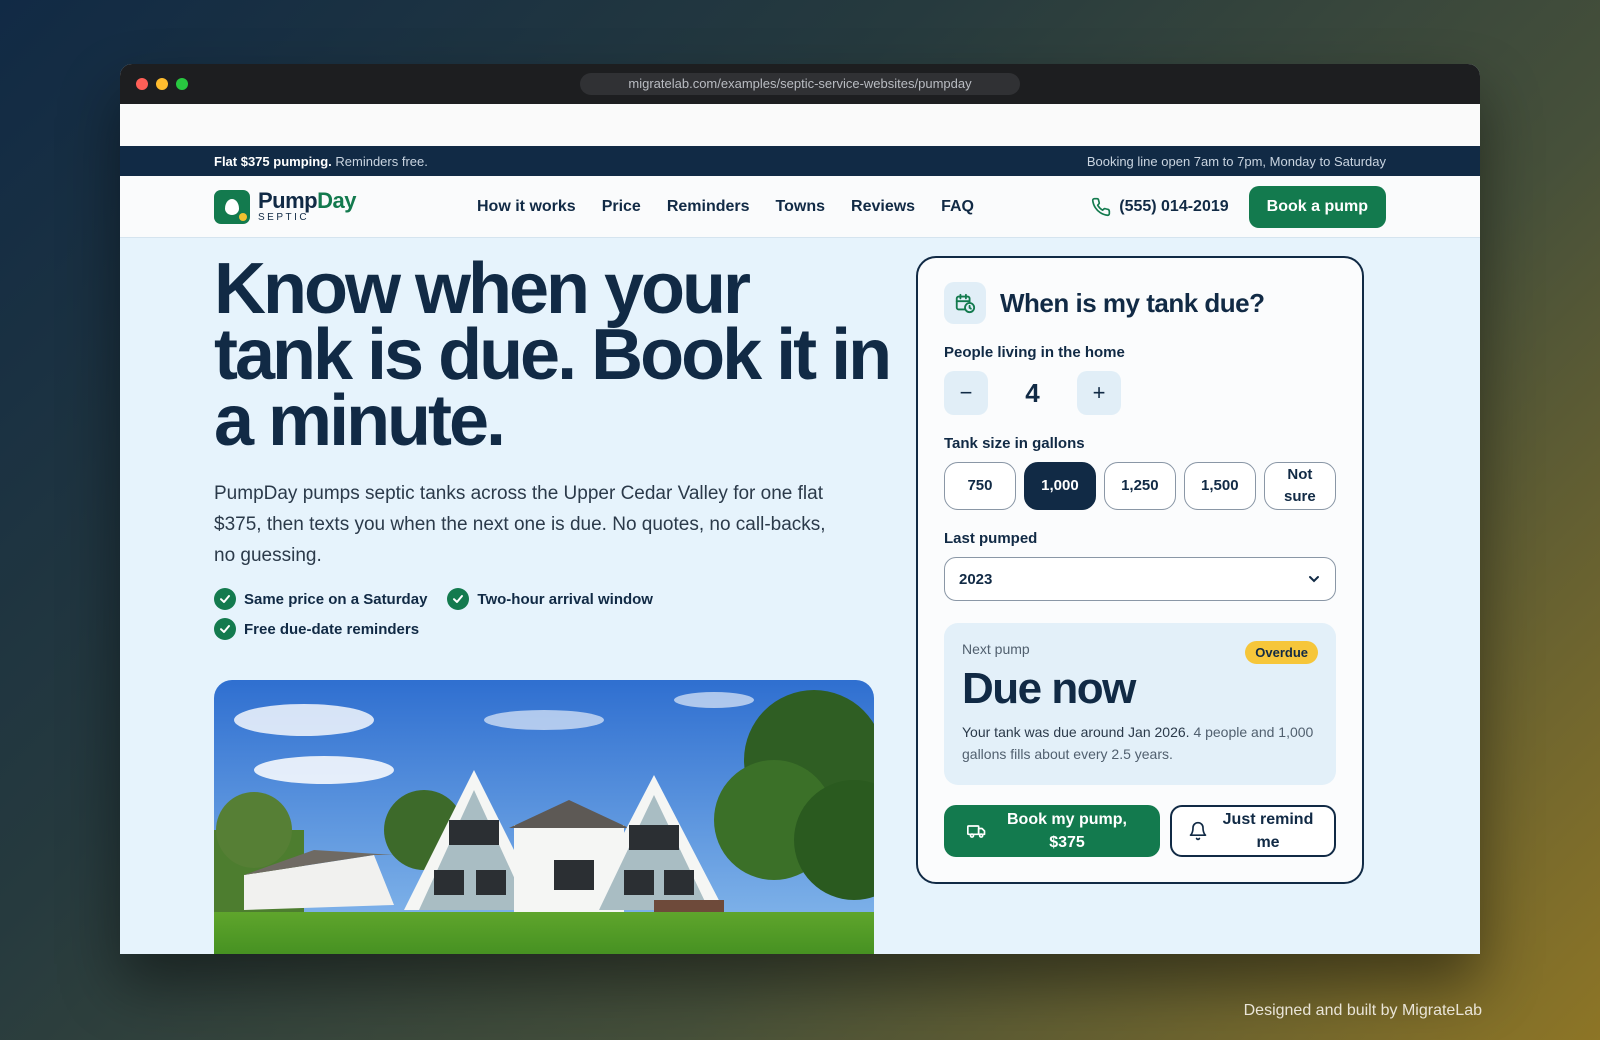  Describe the element at coordinates (1362, 1010) in the screenshot. I see `designer-credit: Designed and built by MigrateLab` at that location.